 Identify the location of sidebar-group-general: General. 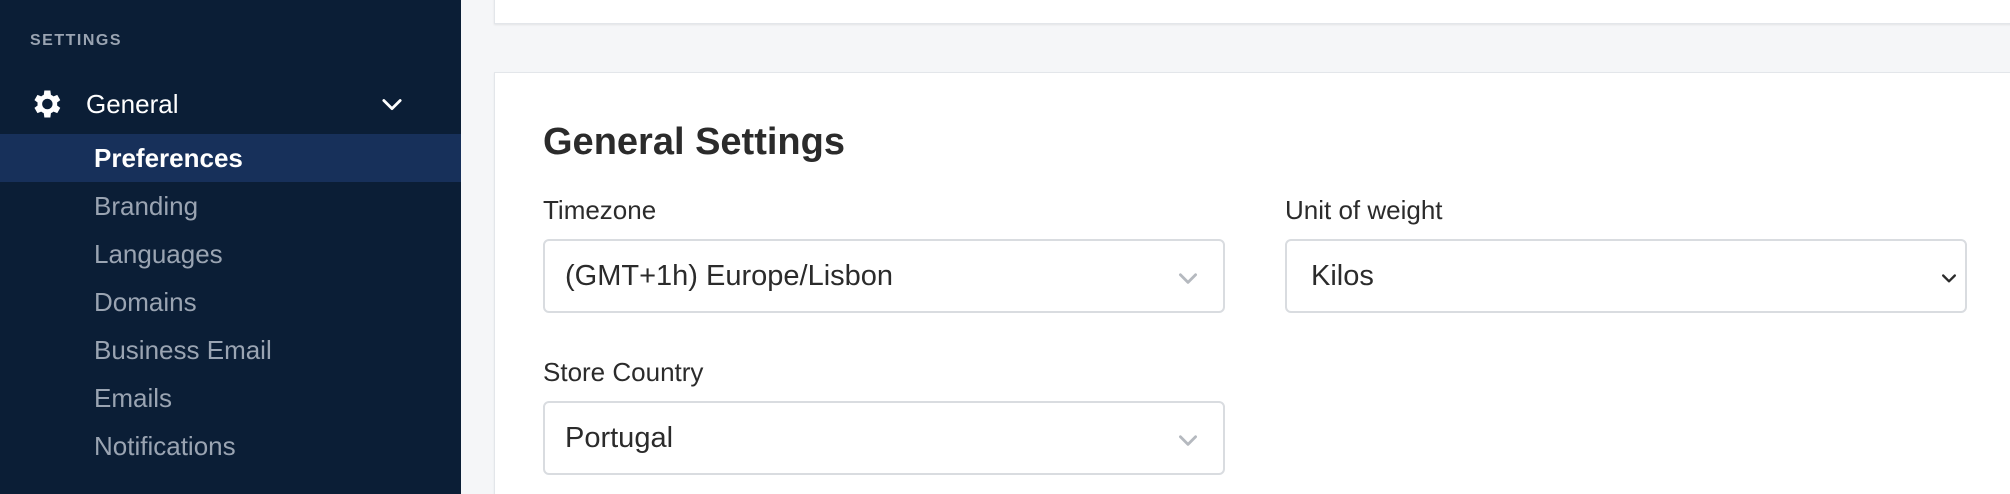
(230, 102).